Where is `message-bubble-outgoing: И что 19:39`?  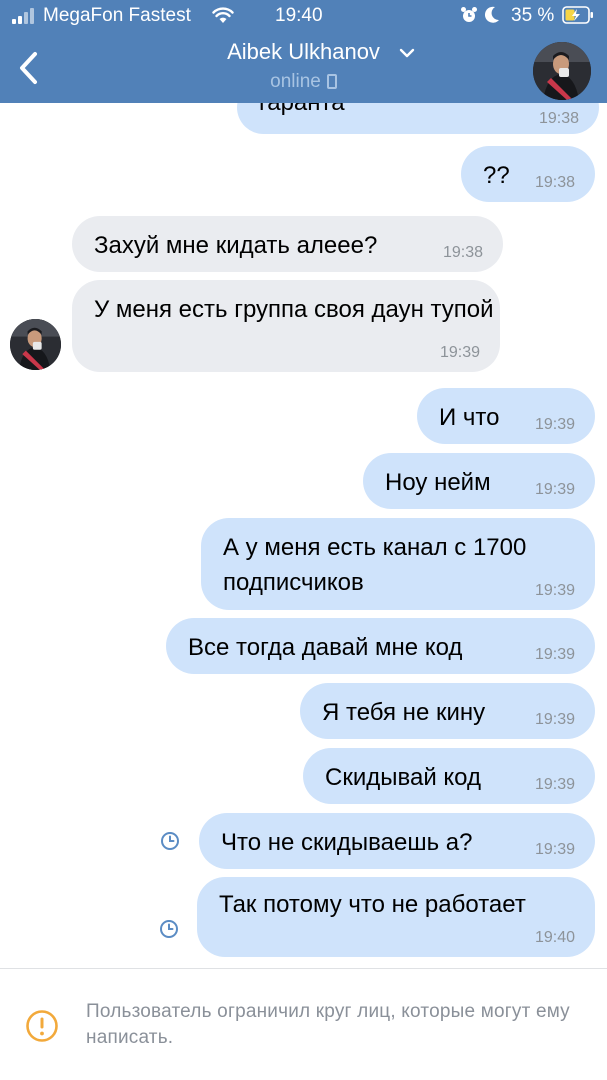
message-bubble-outgoing: И что 19:39 is located at coordinates (506, 416).